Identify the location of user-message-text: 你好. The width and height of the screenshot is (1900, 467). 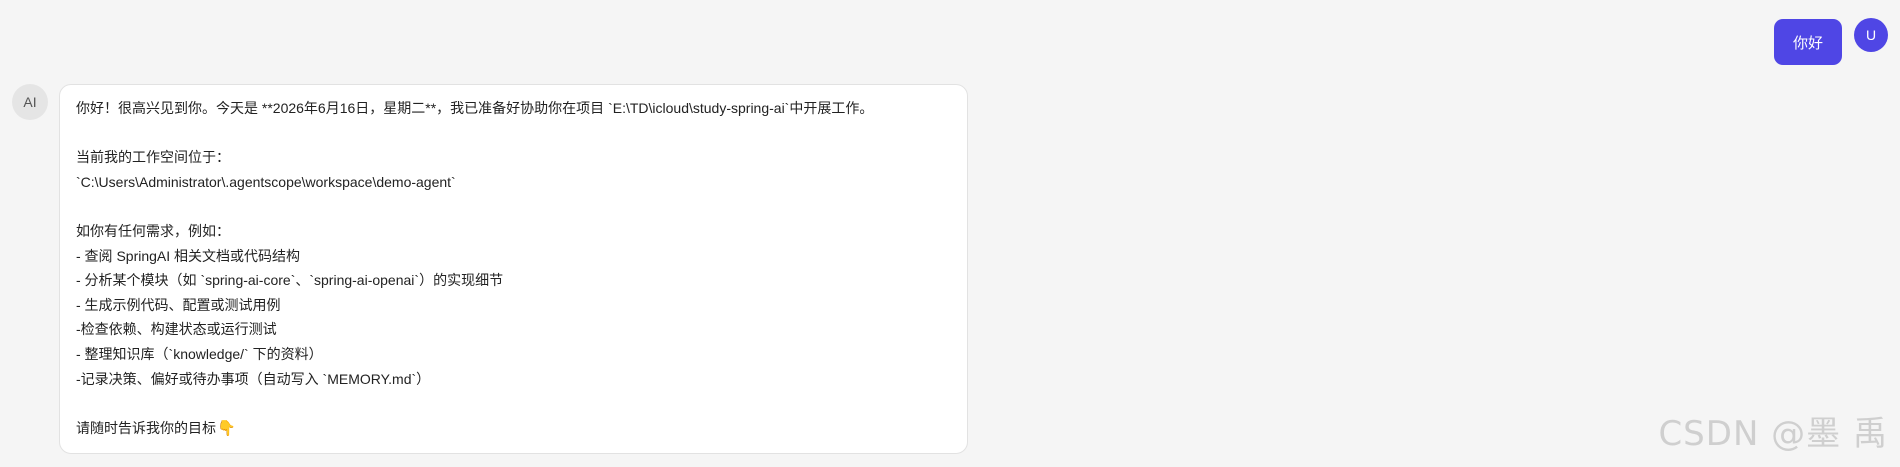
(1807, 43).